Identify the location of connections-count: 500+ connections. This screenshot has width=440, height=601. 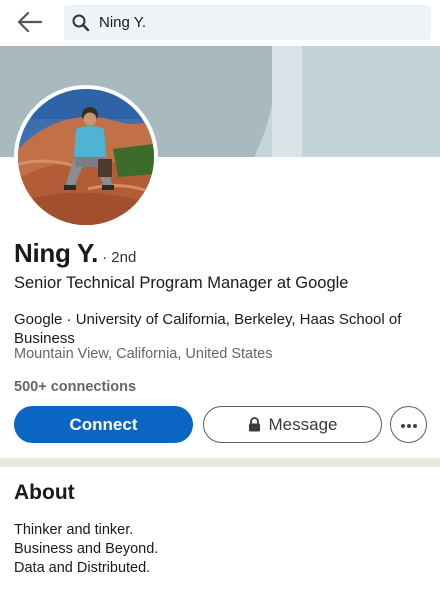
(75, 387).